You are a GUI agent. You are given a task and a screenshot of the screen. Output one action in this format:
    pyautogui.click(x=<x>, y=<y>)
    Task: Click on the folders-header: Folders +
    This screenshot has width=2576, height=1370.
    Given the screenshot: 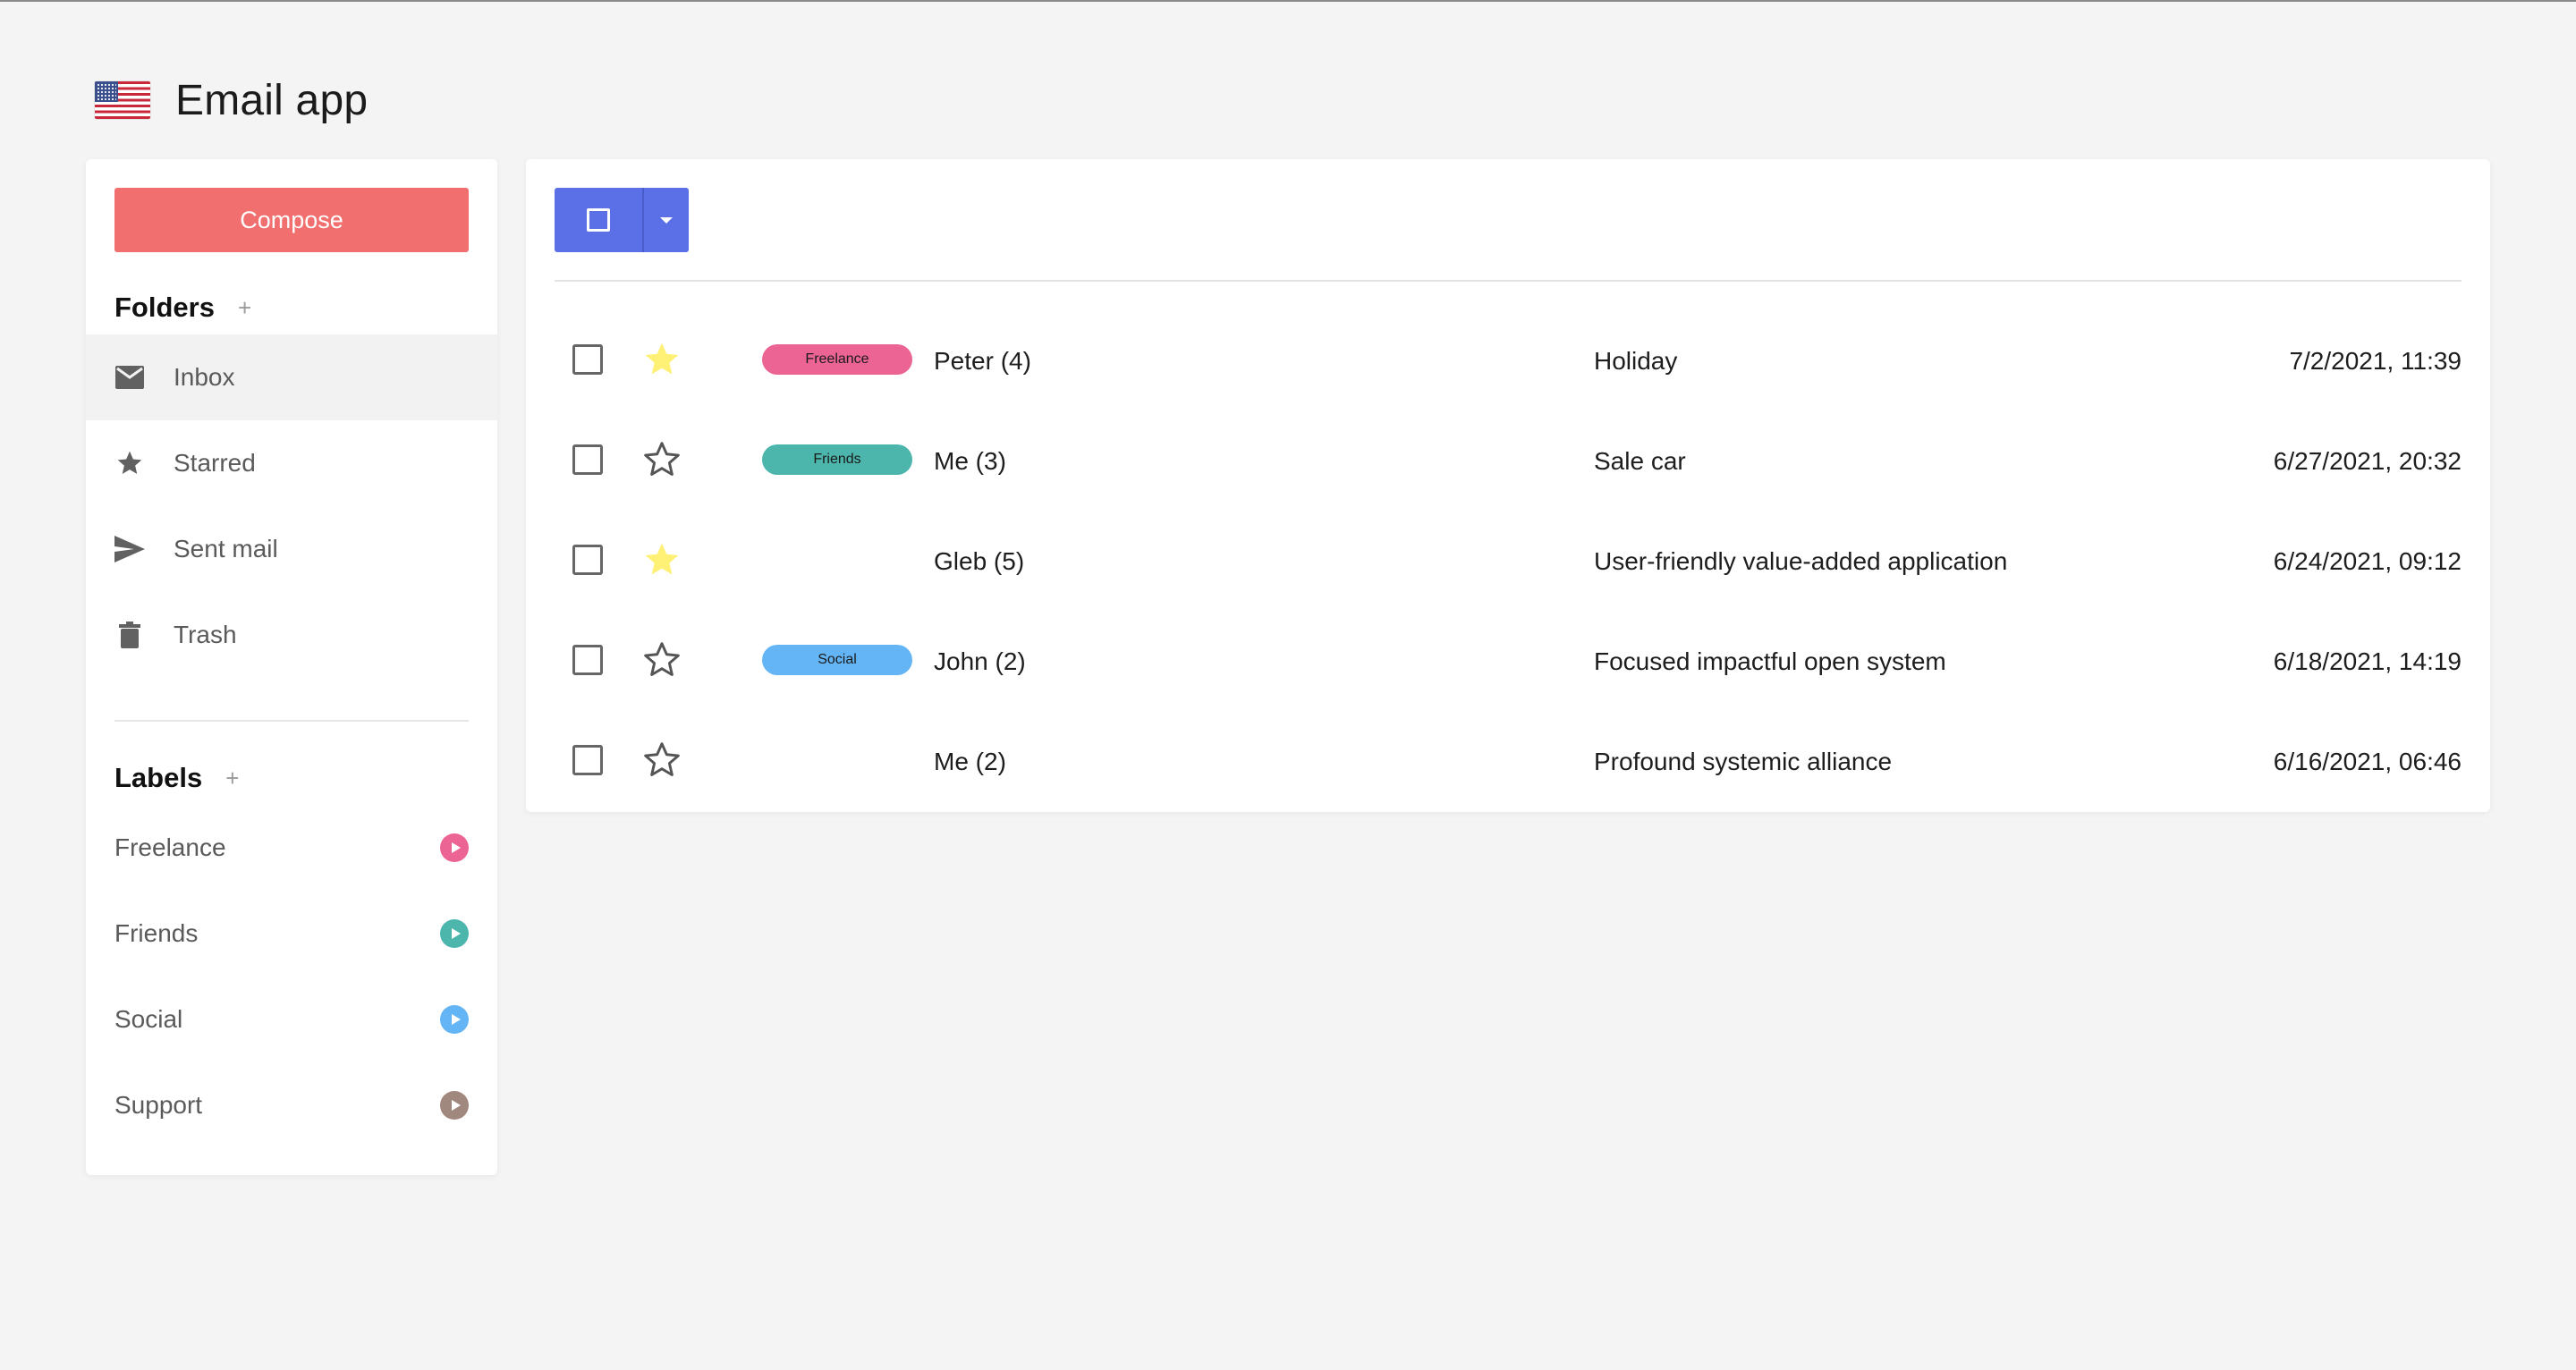 What is the action you would take?
    pyautogui.click(x=182, y=308)
    